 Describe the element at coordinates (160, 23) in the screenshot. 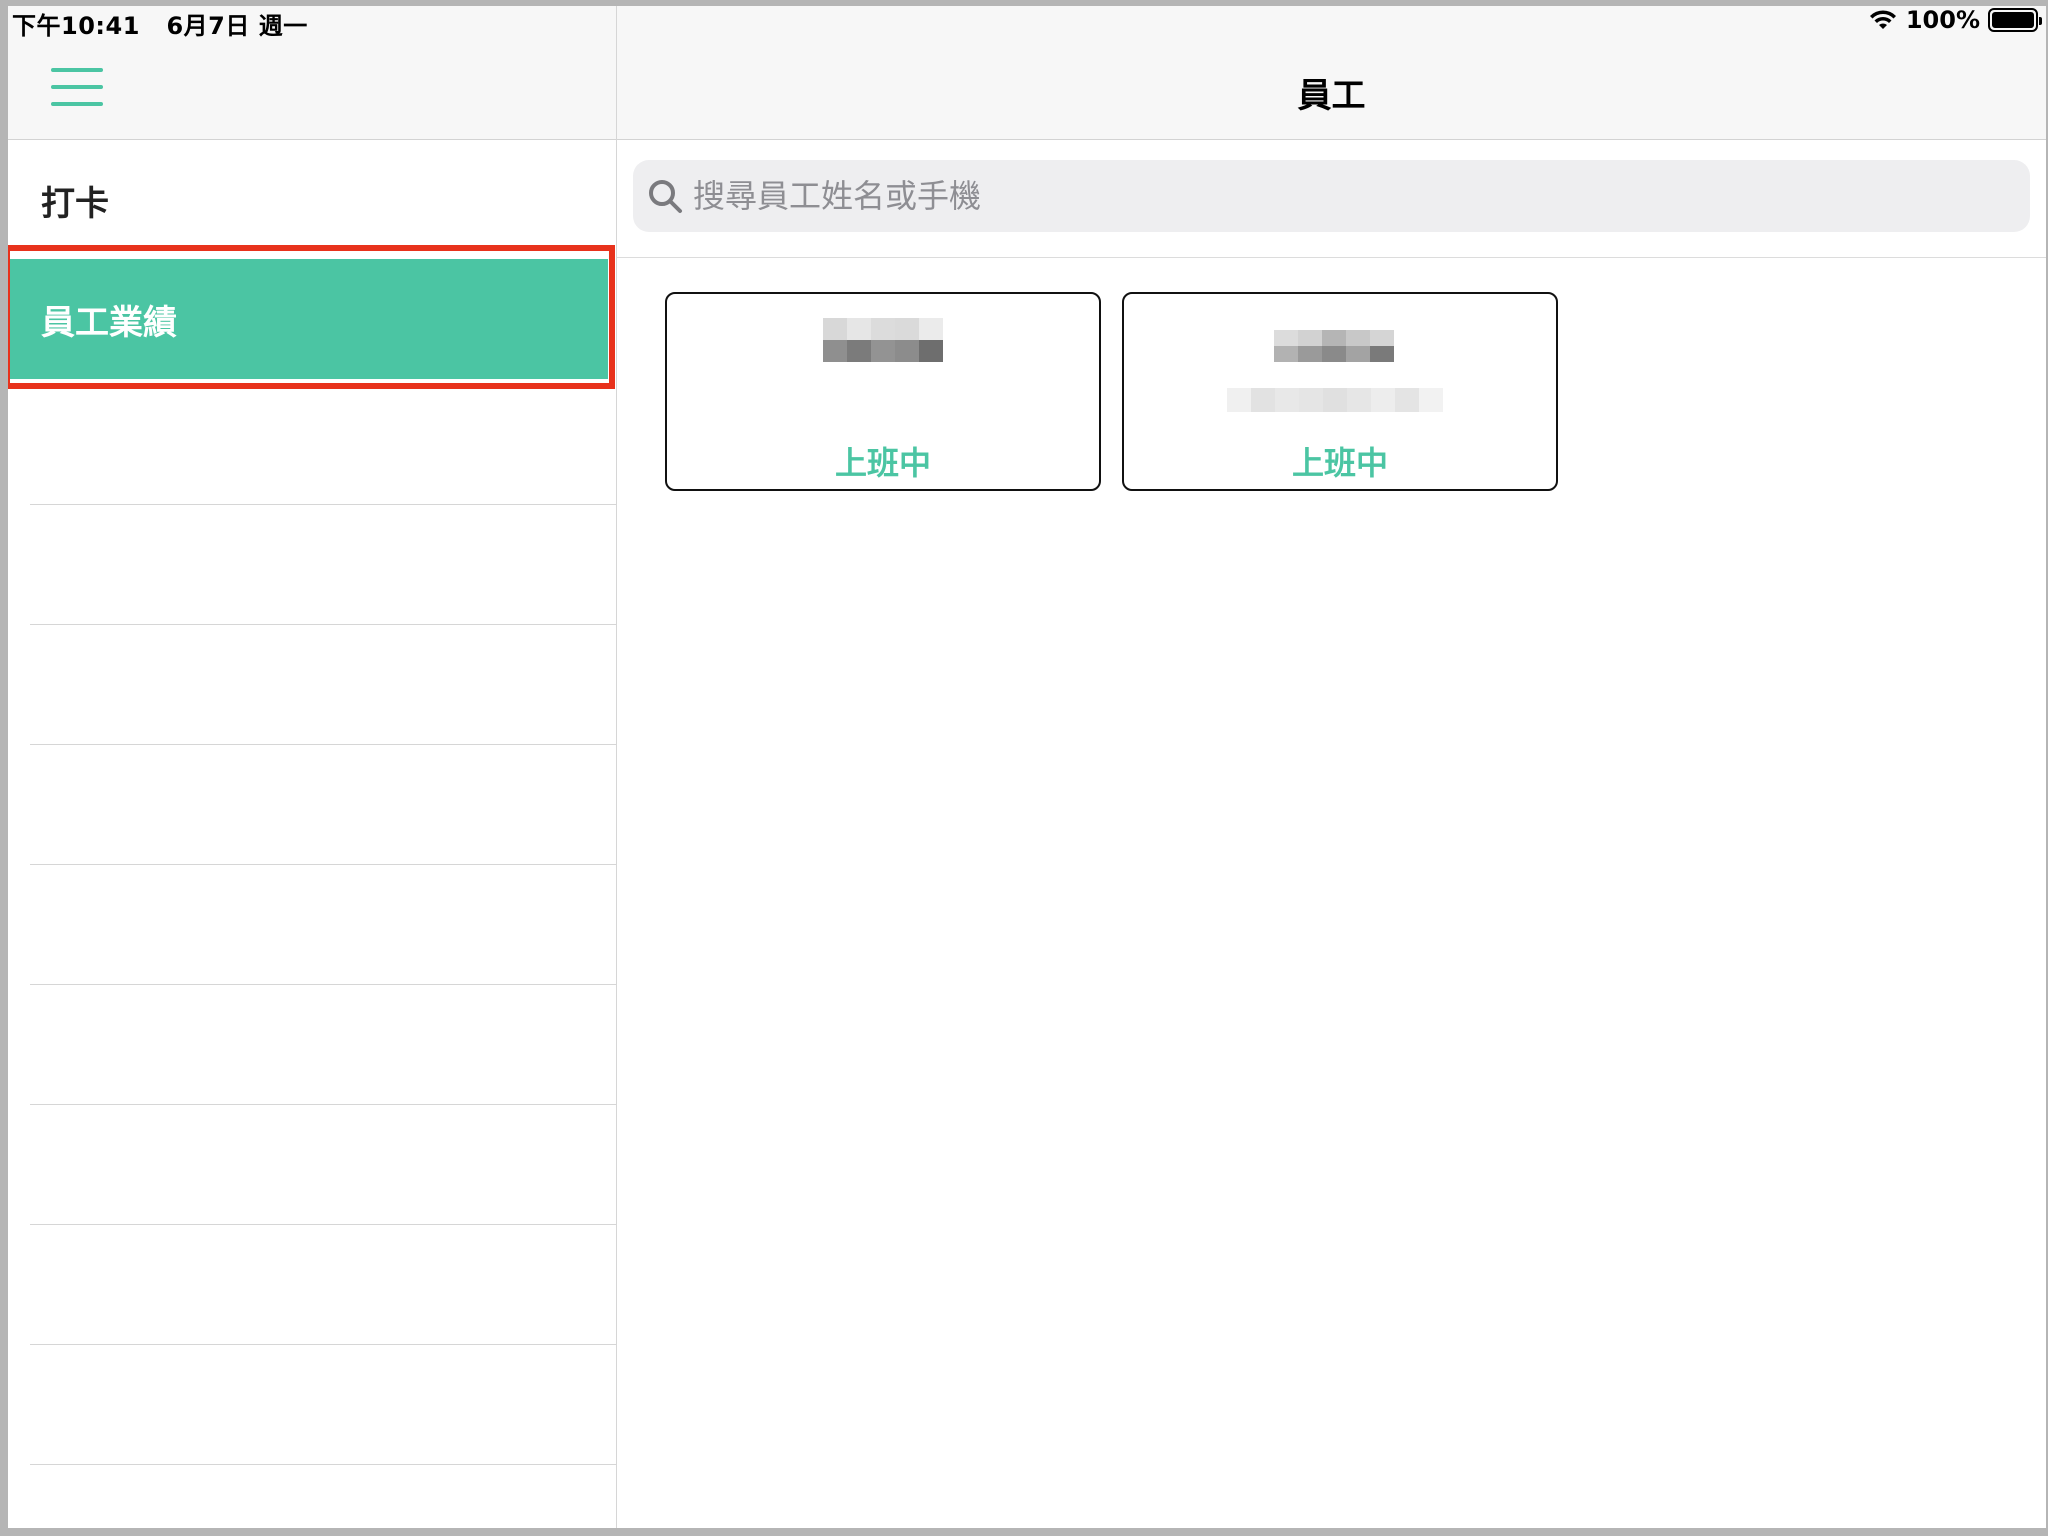

I see `status-time-date: 下午10:41 6月7日 週一` at that location.